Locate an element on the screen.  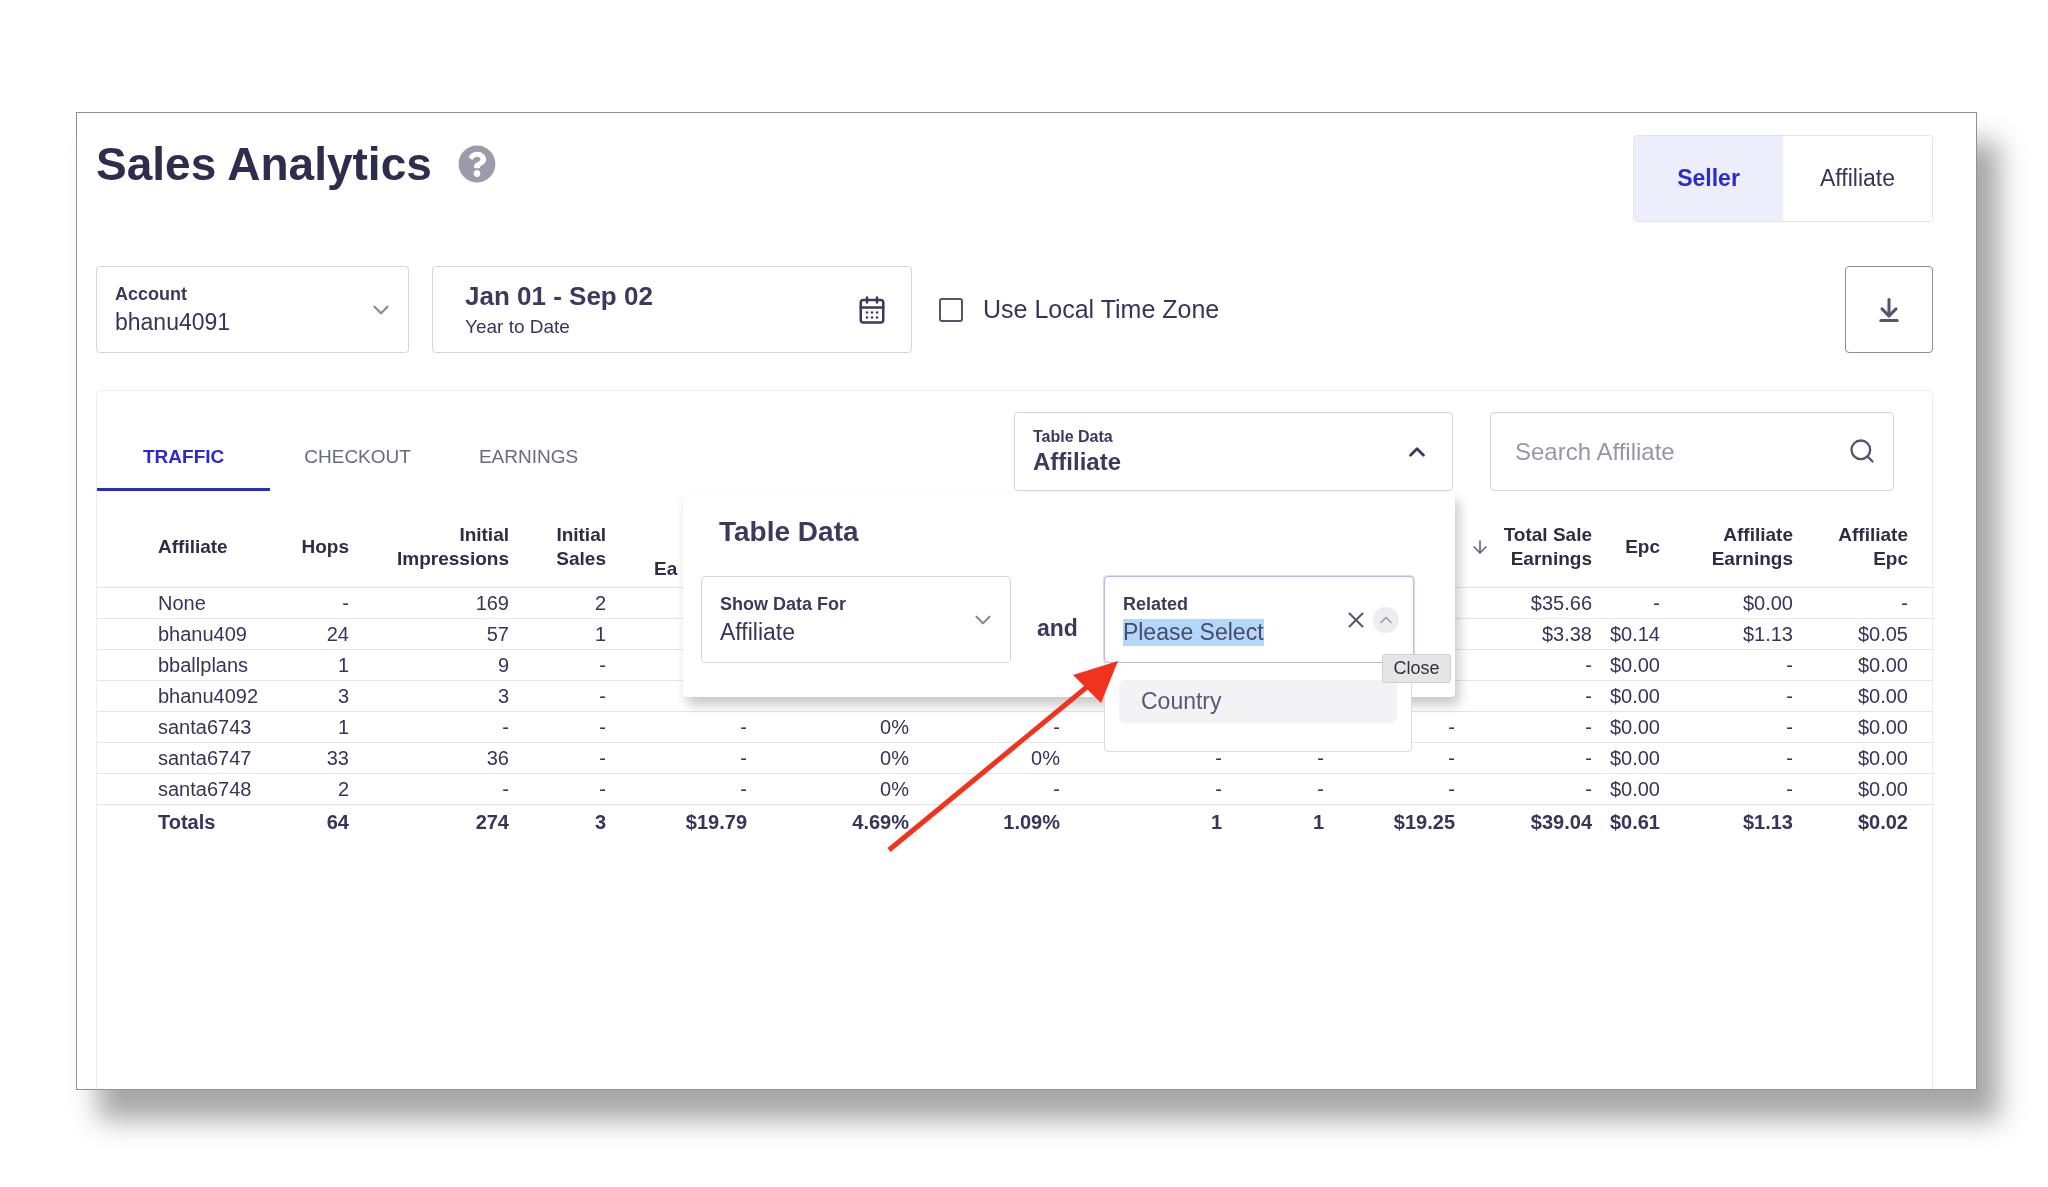
table-data-value: Affiliate is located at coordinates (1077, 461).